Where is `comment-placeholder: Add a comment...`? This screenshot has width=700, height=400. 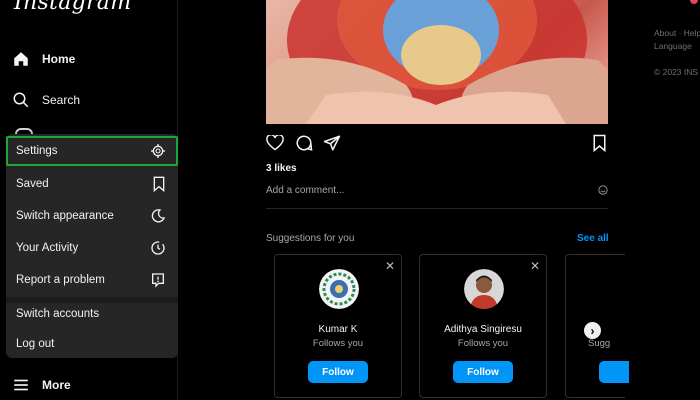 comment-placeholder: Add a comment... is located at coordinates (305, 190).